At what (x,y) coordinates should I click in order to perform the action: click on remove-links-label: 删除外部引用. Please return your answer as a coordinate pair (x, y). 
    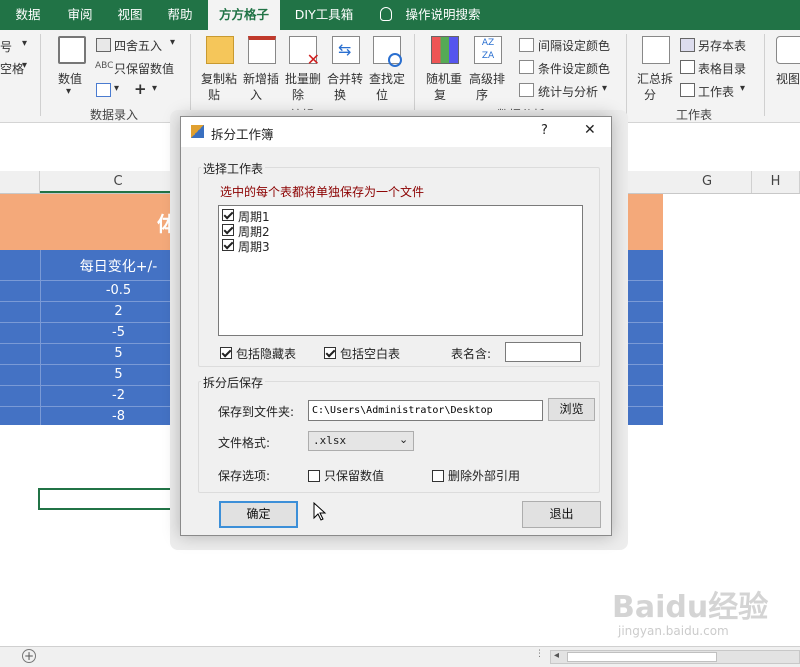
    Looking at the image, I should click on (484, 475).